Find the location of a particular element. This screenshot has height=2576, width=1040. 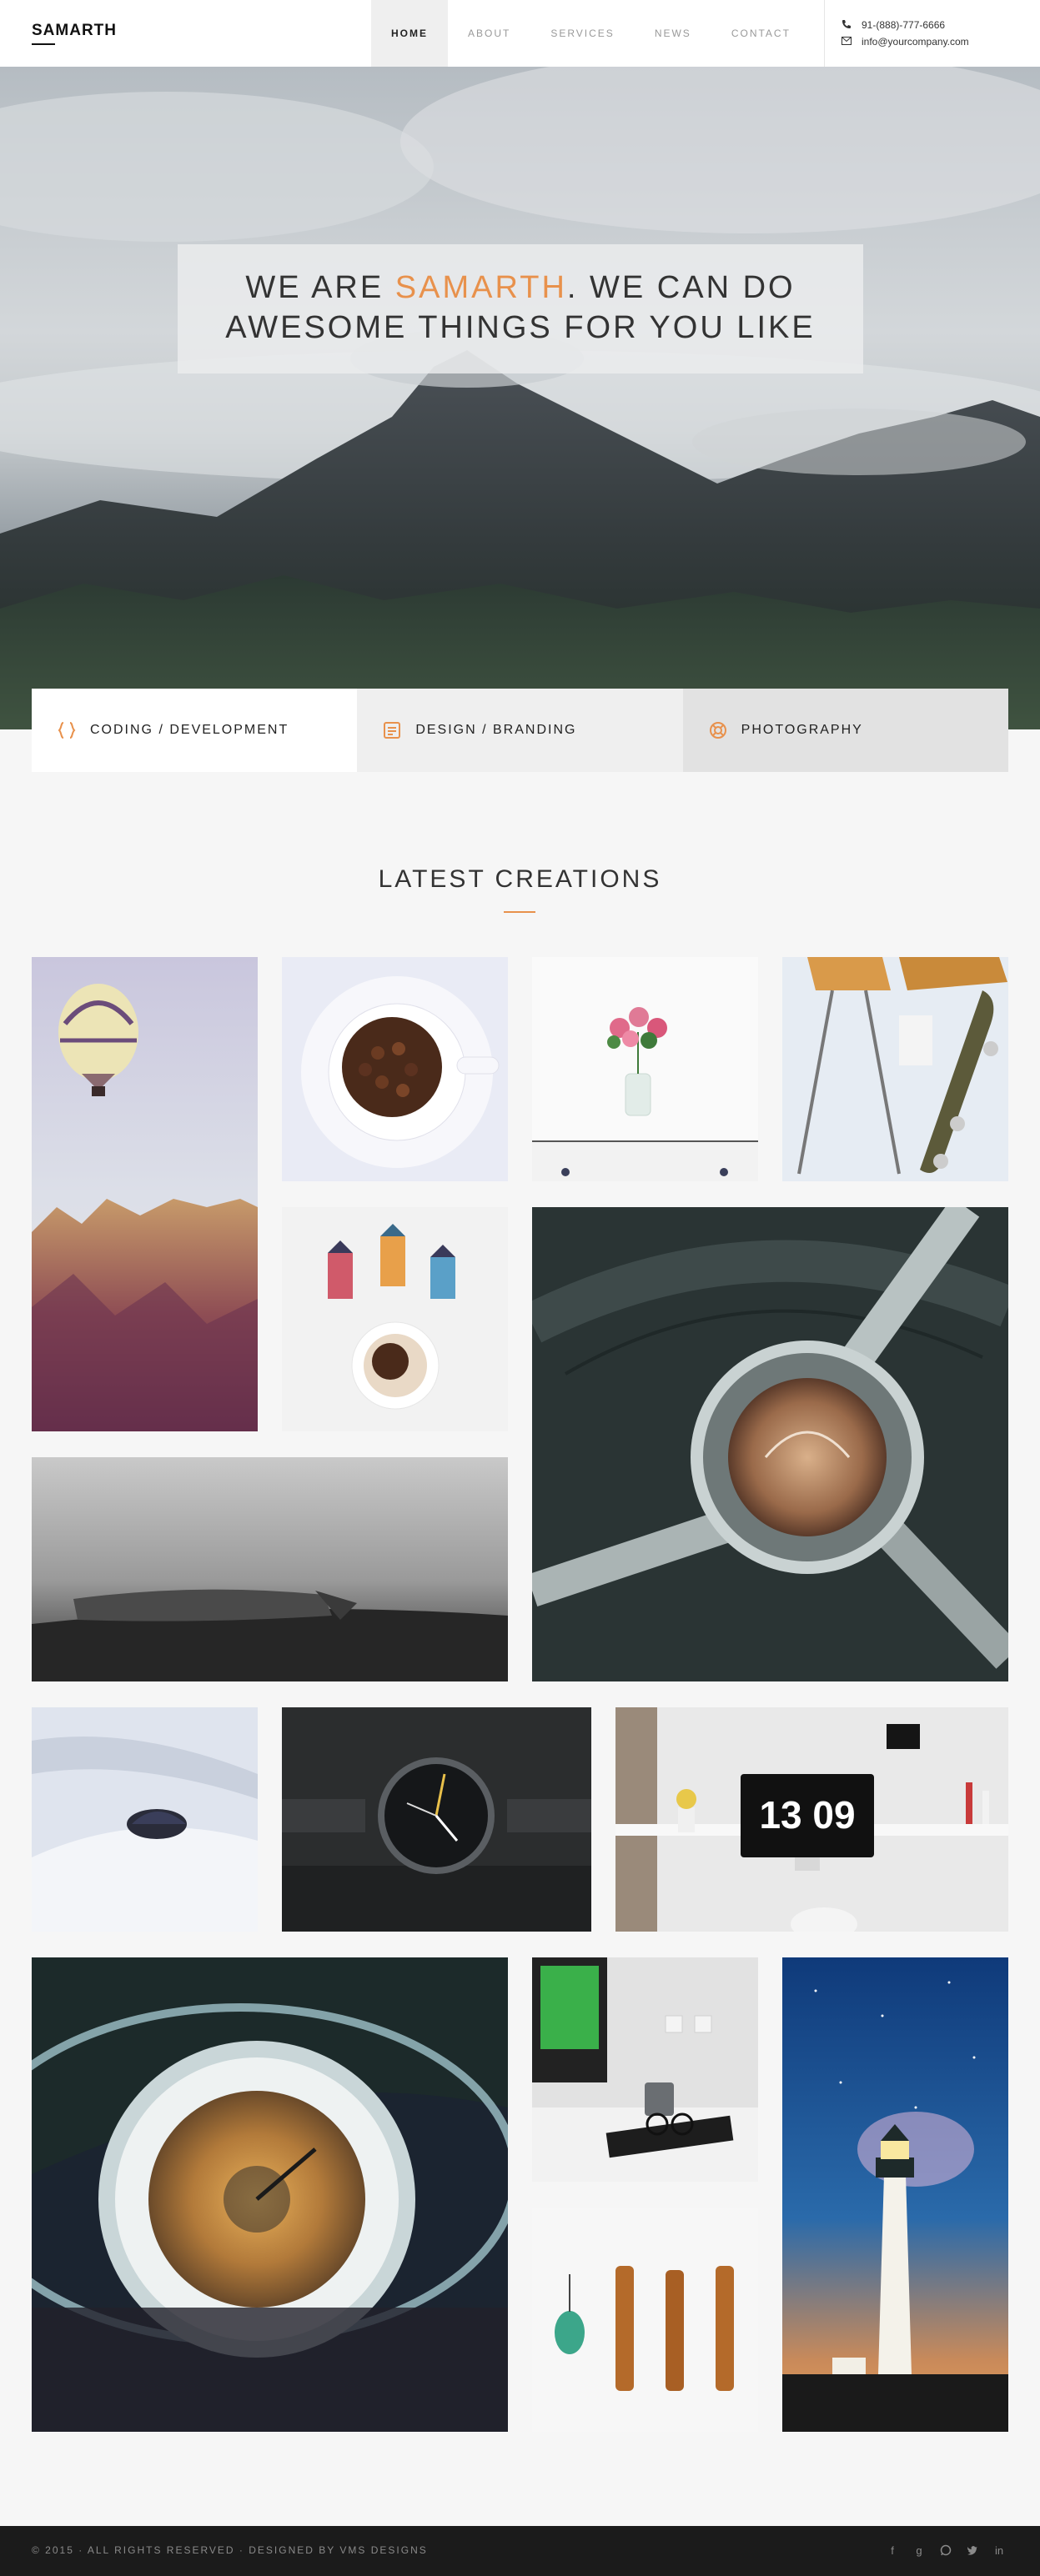

gallery-desk-glasses is located at coordinates (645, 2069).